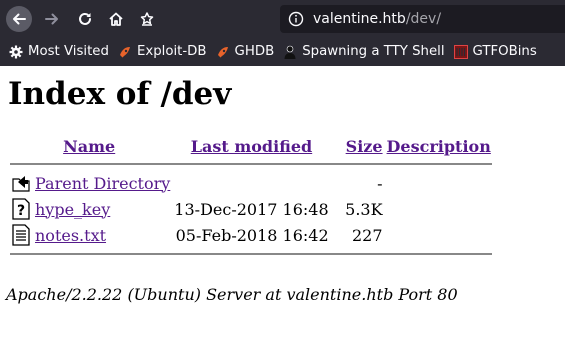 The height and width of the screenshot is (341, 565). I want to click on bookmark-label: GHDB, so click(254, 51).